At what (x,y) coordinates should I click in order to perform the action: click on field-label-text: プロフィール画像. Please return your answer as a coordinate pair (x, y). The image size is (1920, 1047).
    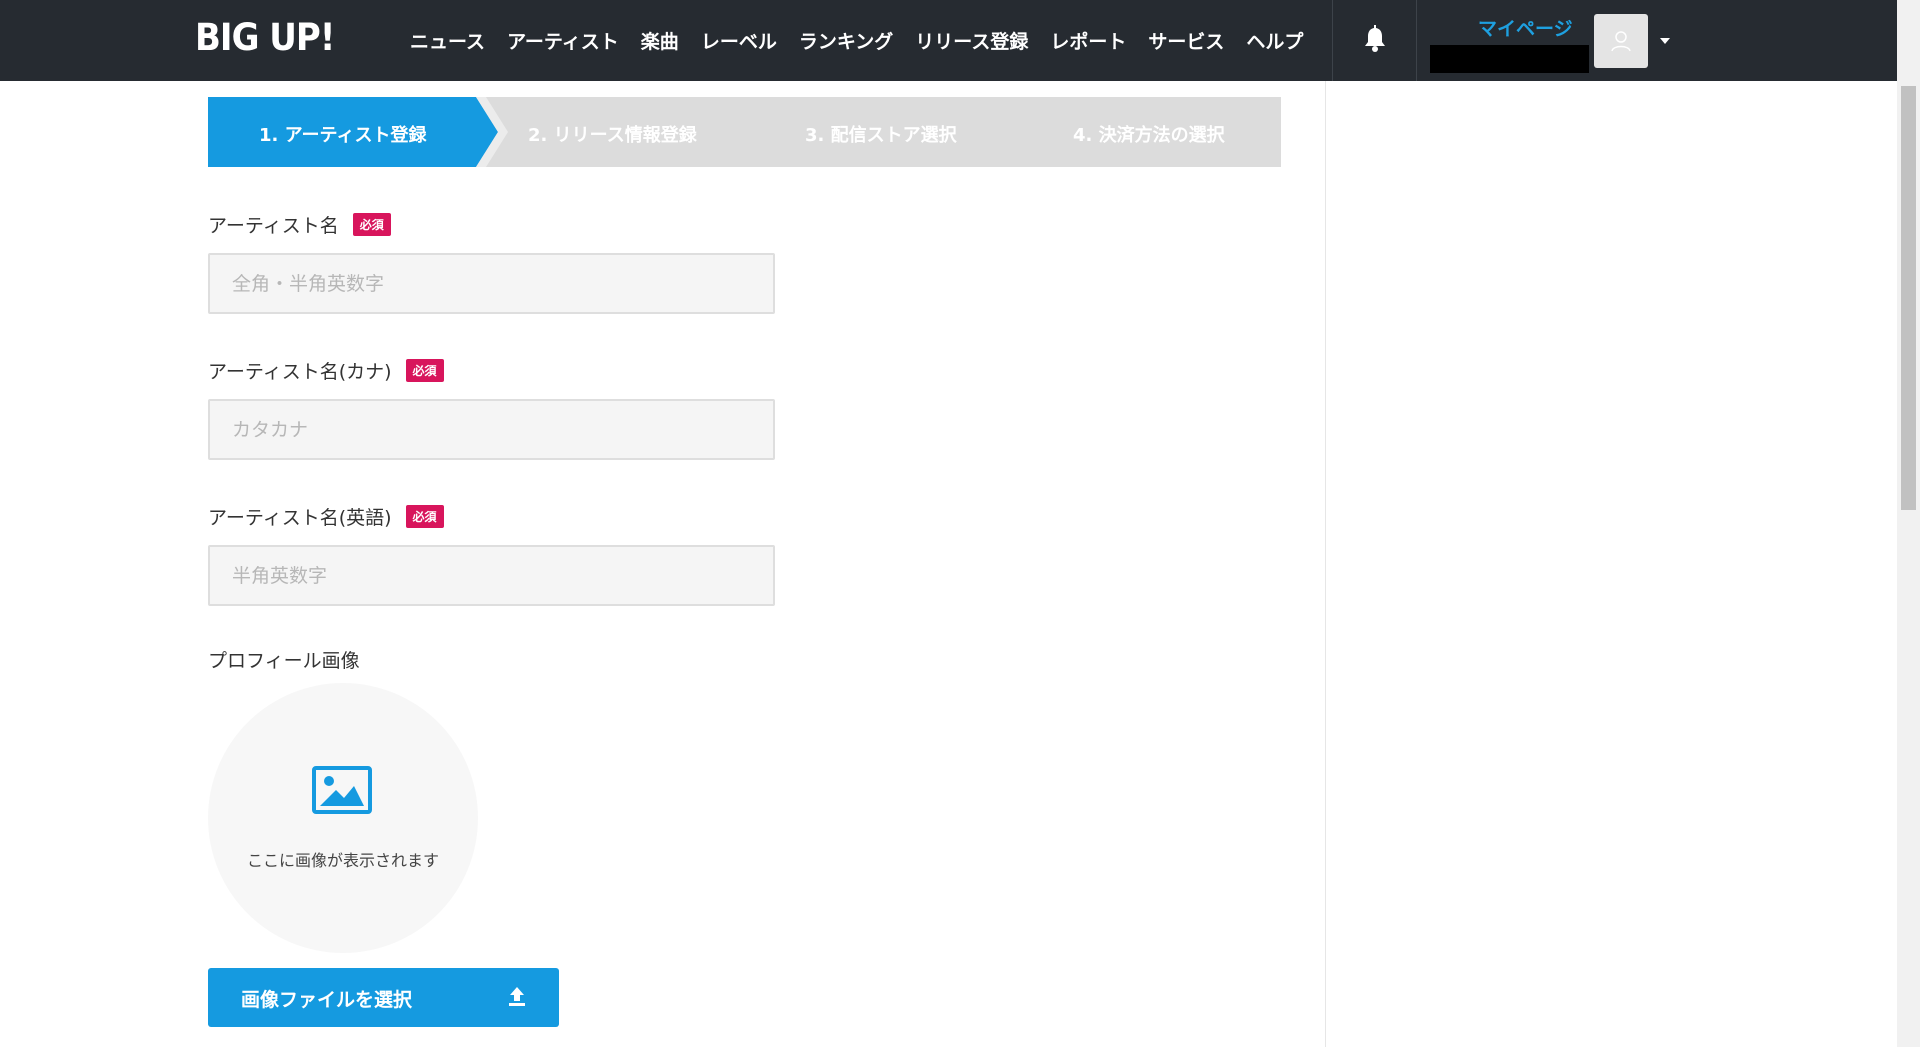
    Looking at the image, I should click on (284, 661).